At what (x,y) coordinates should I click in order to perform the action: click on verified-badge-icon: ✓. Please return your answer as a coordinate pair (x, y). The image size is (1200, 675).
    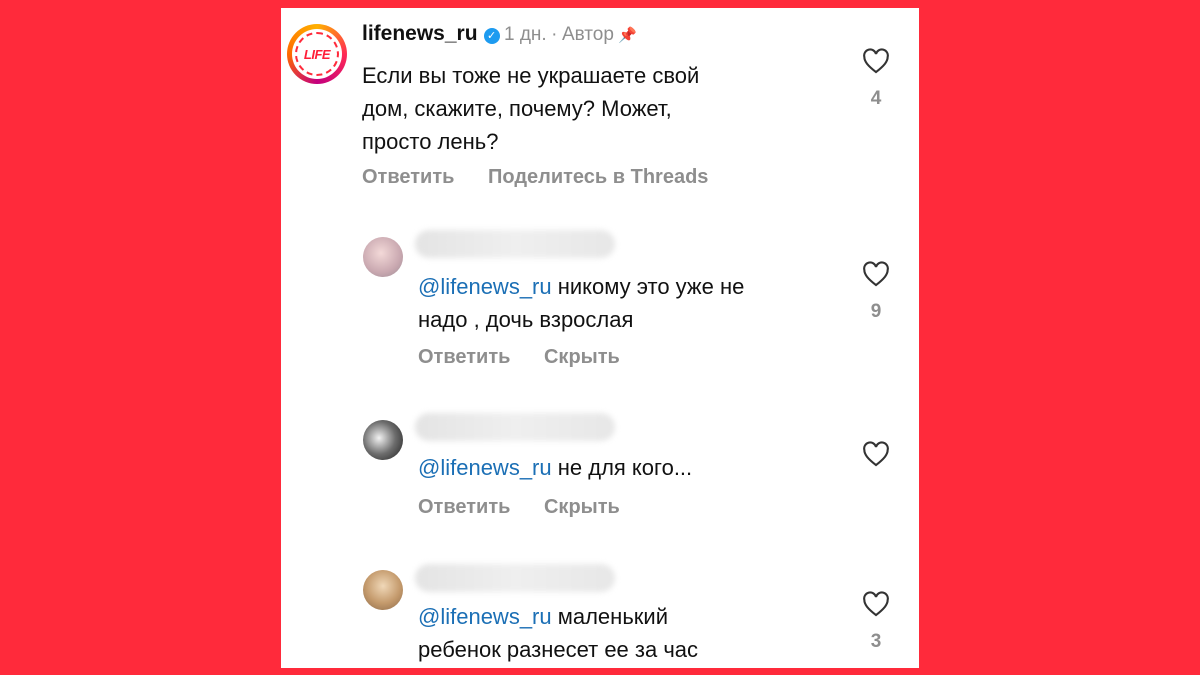
    Looking at the image, I should click on (491, 35).